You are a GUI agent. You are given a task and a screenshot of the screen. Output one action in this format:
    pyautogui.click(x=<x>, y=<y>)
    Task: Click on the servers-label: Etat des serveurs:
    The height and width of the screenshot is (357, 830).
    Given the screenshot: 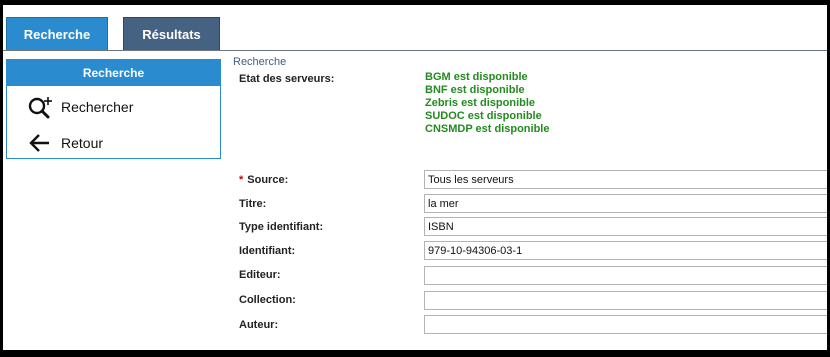 What is the action you would take?
    pyautogui.click(x=287, y=79)
    